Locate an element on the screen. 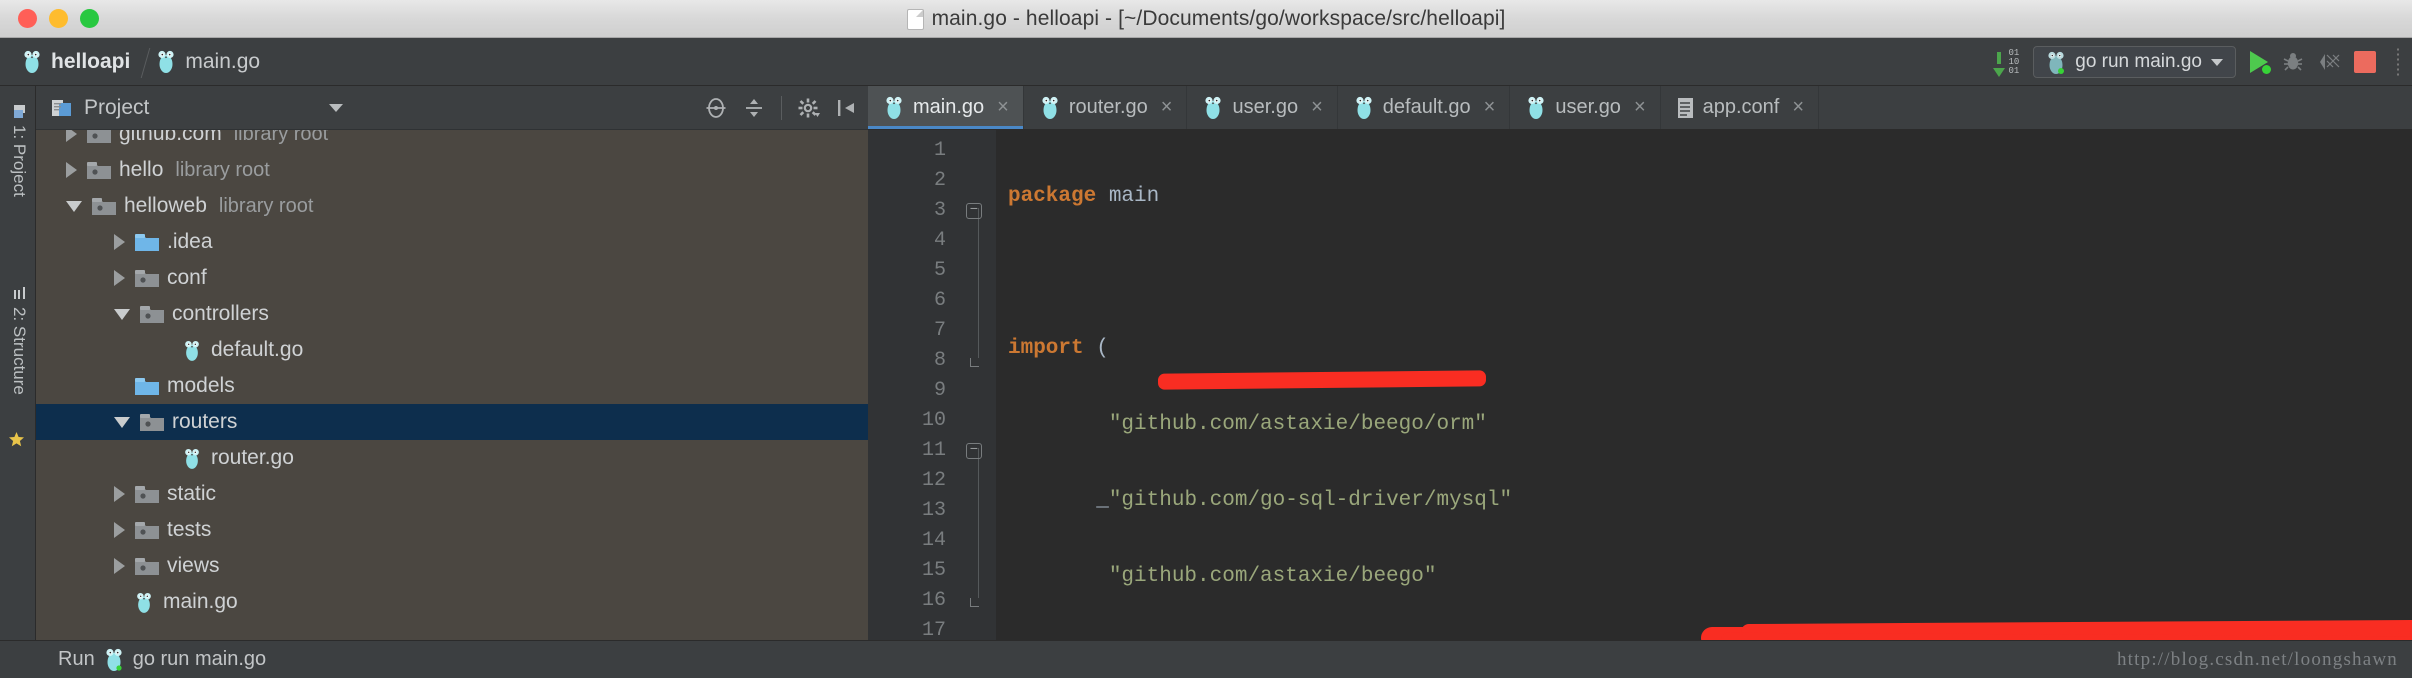 Image resolution: width=2412 pixels, height=678 pixels. binary-line-3: 01 is located at coordinates (2014, 70).